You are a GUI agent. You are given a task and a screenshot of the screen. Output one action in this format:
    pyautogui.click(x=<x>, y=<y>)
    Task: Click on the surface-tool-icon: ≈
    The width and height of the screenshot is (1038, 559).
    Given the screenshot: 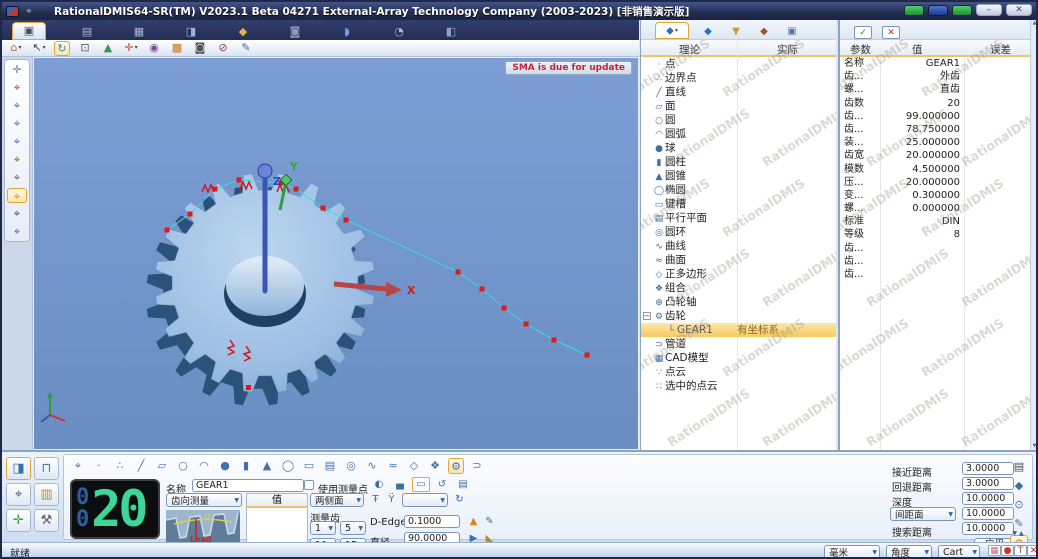 What is the action you would take?
    pyautogui.click(x=393, y=466)
    